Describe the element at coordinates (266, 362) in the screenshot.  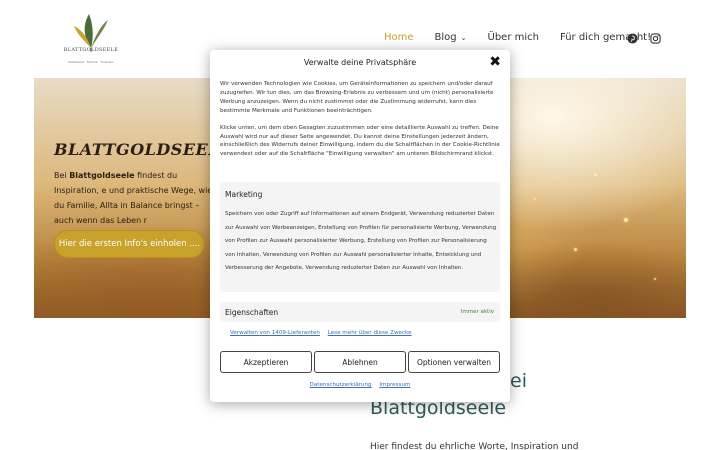
I see `accept-button: Akzeptieren` at that location.